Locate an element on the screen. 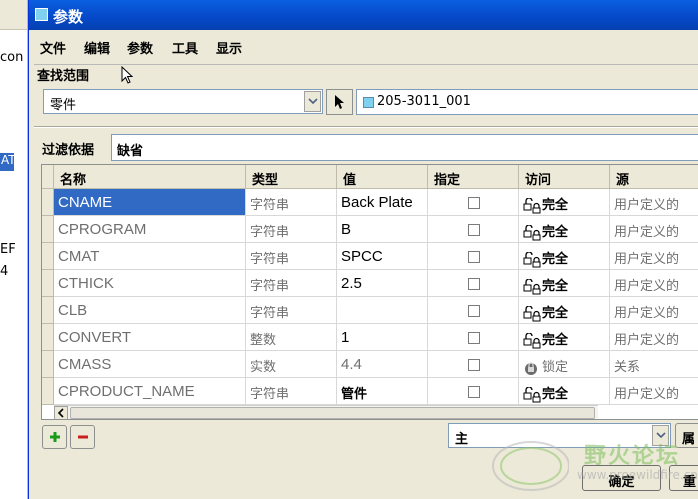 This screenshot has width=698, height=499. param-name-cell: CMASS is located at coordinates (150, 364).